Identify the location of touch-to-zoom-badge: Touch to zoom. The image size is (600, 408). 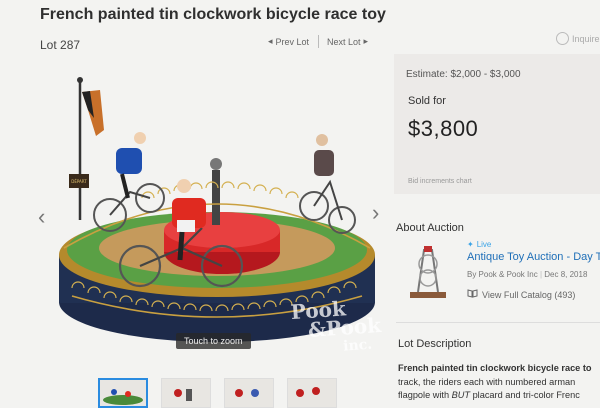
(213, 341).